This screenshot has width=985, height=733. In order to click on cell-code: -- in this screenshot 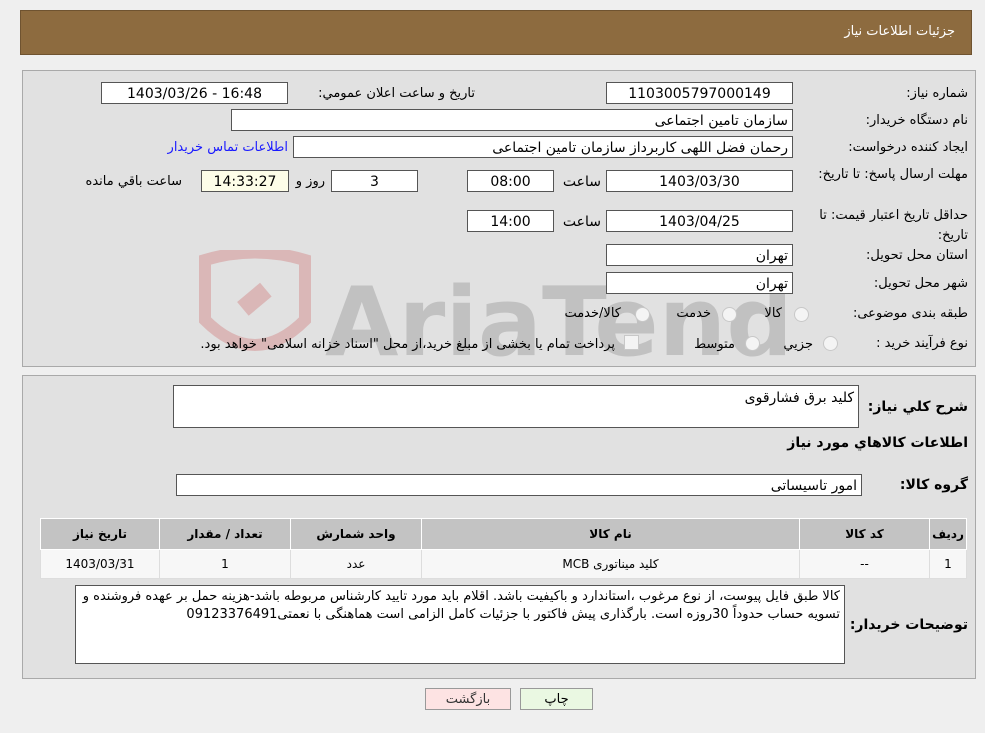, I will do `click(864, 564)`.